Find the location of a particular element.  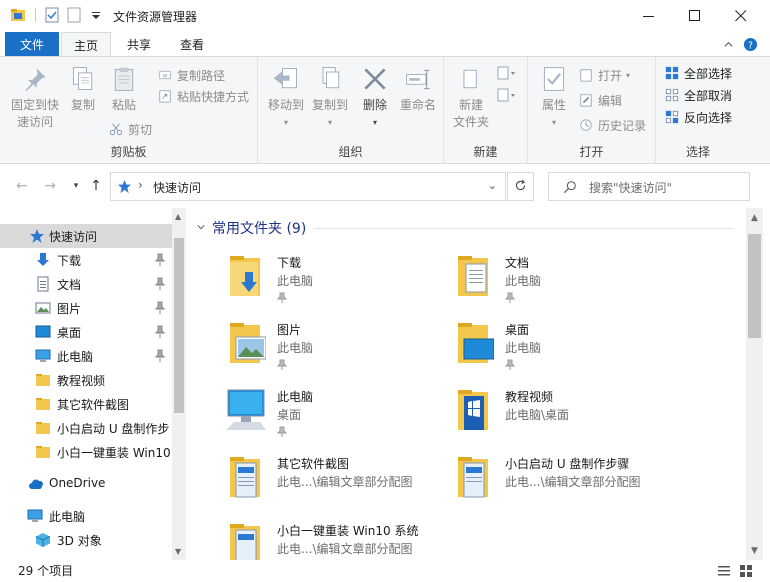

organize-group-label: 组织 is located at coordinates (350, 152).